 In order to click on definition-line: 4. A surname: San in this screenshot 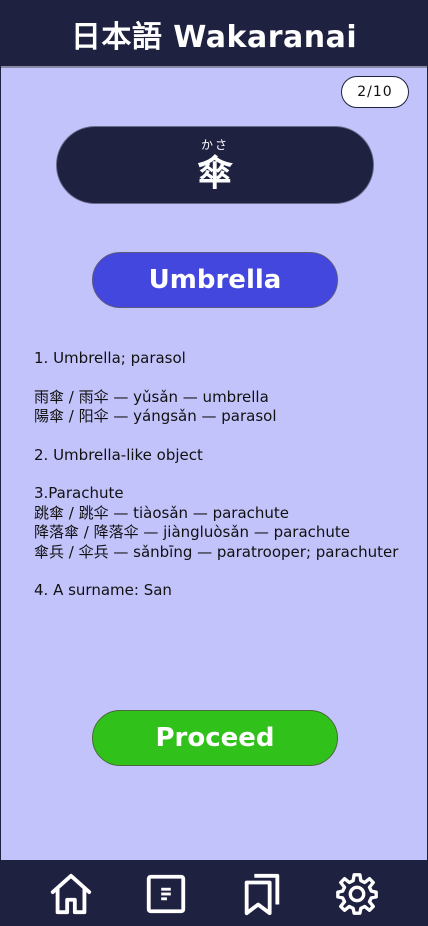, I will do `click(103, 590)`.